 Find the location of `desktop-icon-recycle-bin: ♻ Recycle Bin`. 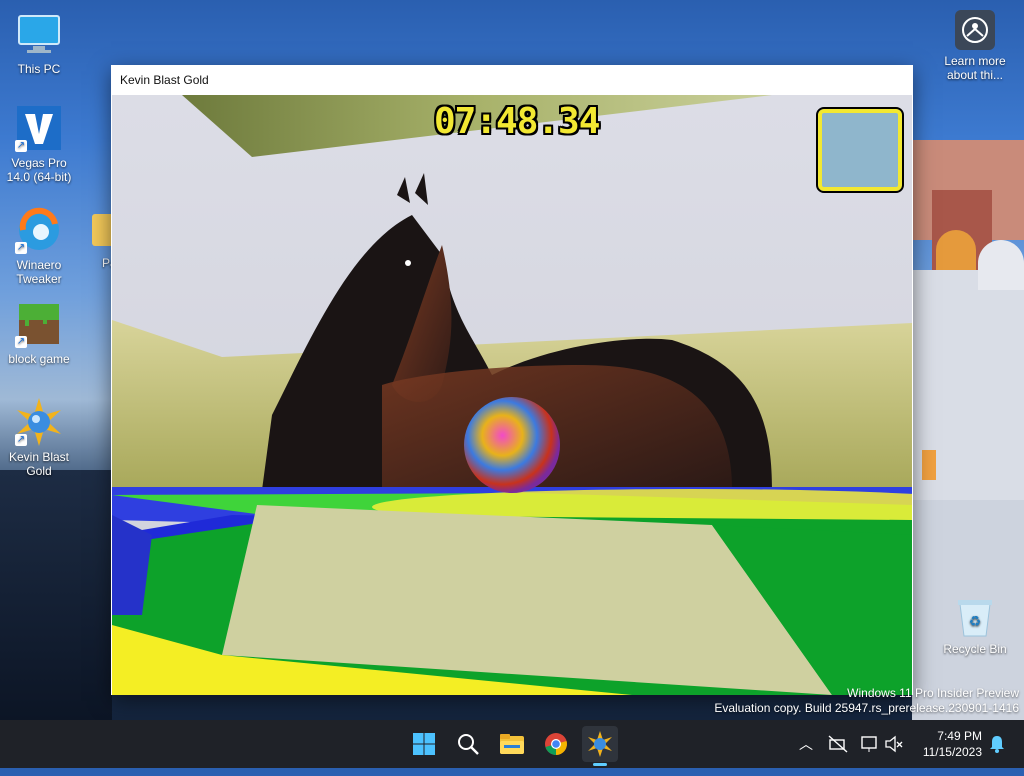

desktop-icon-recycle-bin: ♻ Recycle Bin is located at coordinates (975, 626).